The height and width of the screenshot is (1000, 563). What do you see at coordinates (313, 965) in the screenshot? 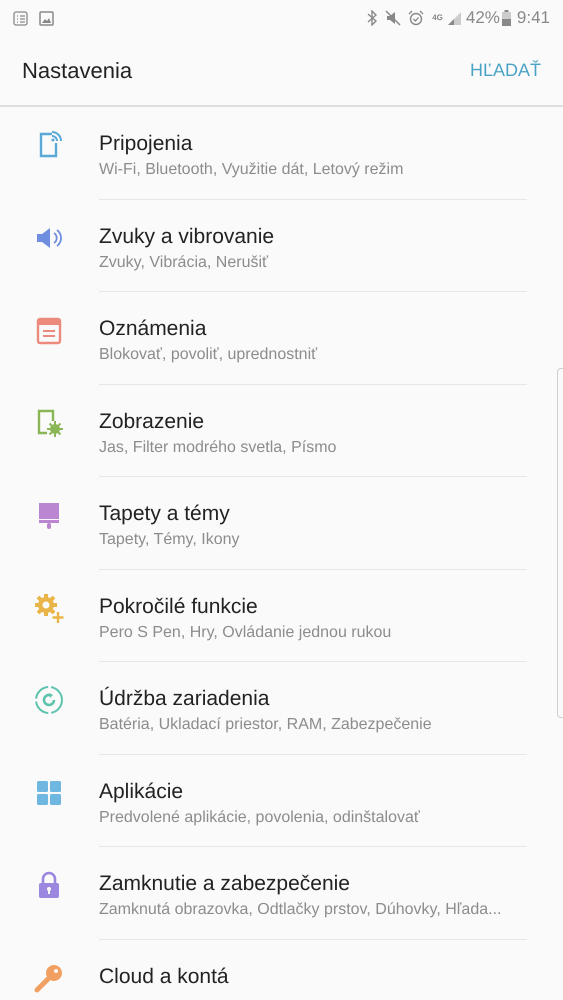
I see `settings-item-title: Cloud a kontá` at bounding box center [313, 965].